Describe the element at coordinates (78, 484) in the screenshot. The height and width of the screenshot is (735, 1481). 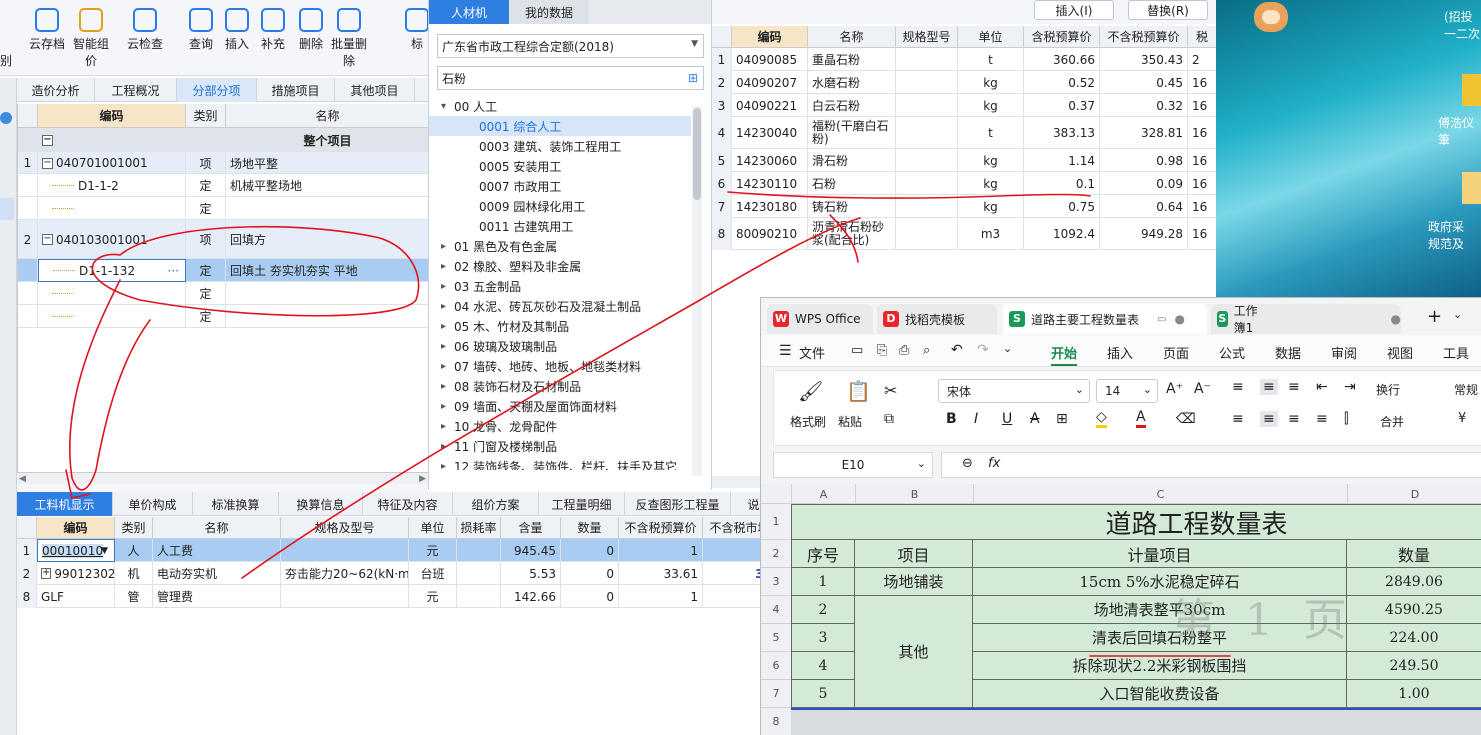
I see `annotation-arrow-tab` at that location.